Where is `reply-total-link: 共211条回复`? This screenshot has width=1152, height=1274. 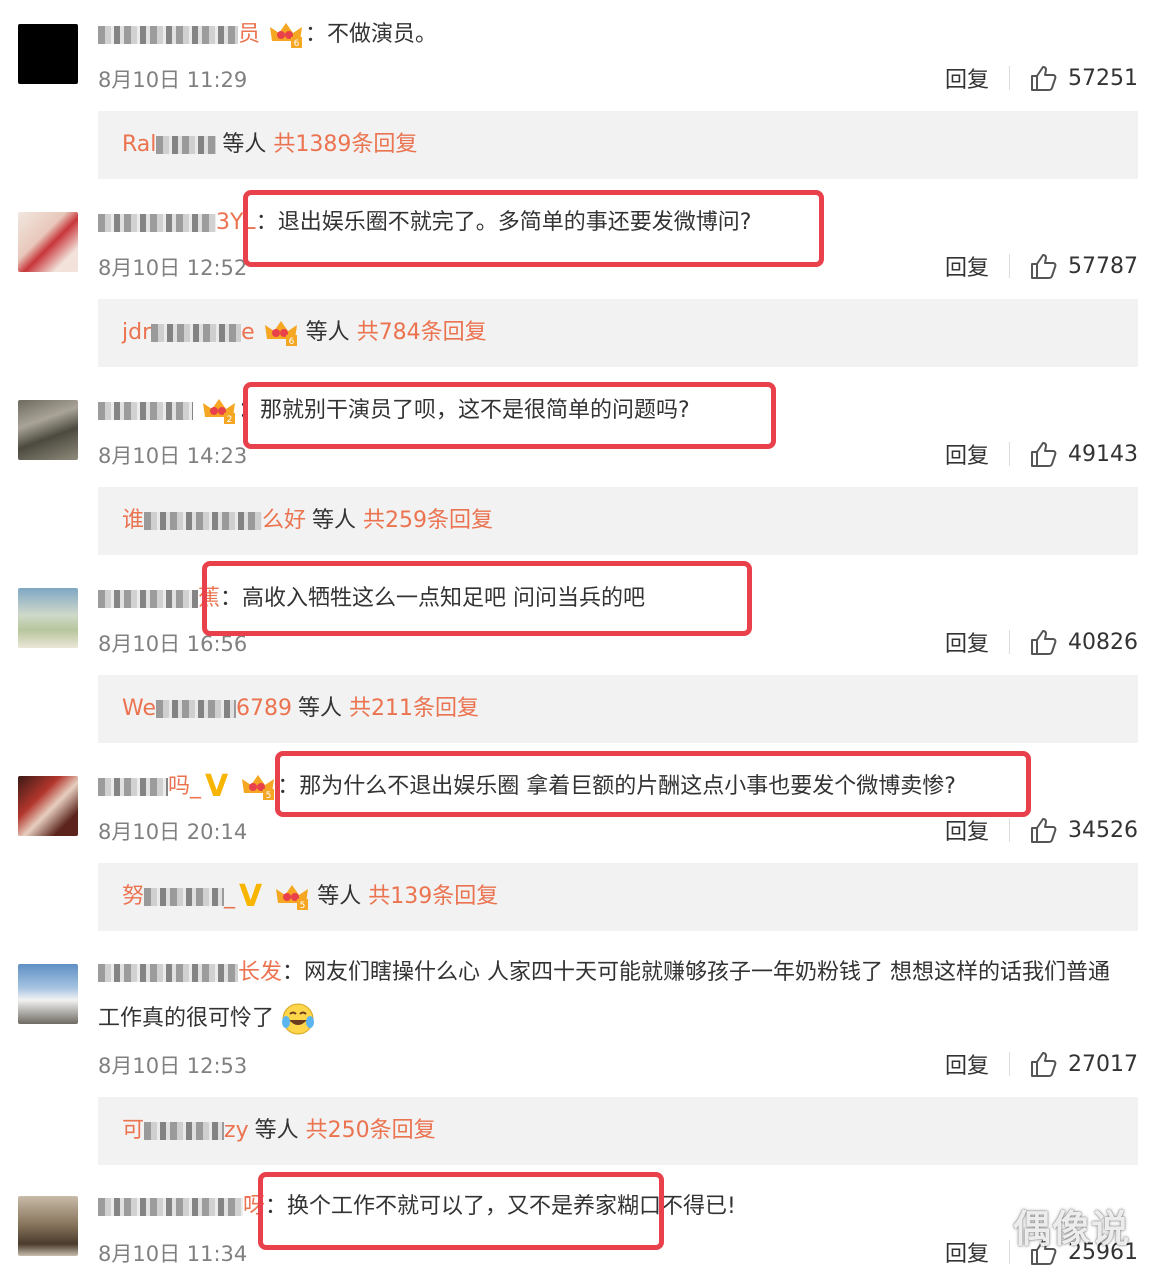
reply-total-link: 共211条回复 is located at coordinates (414, 708).